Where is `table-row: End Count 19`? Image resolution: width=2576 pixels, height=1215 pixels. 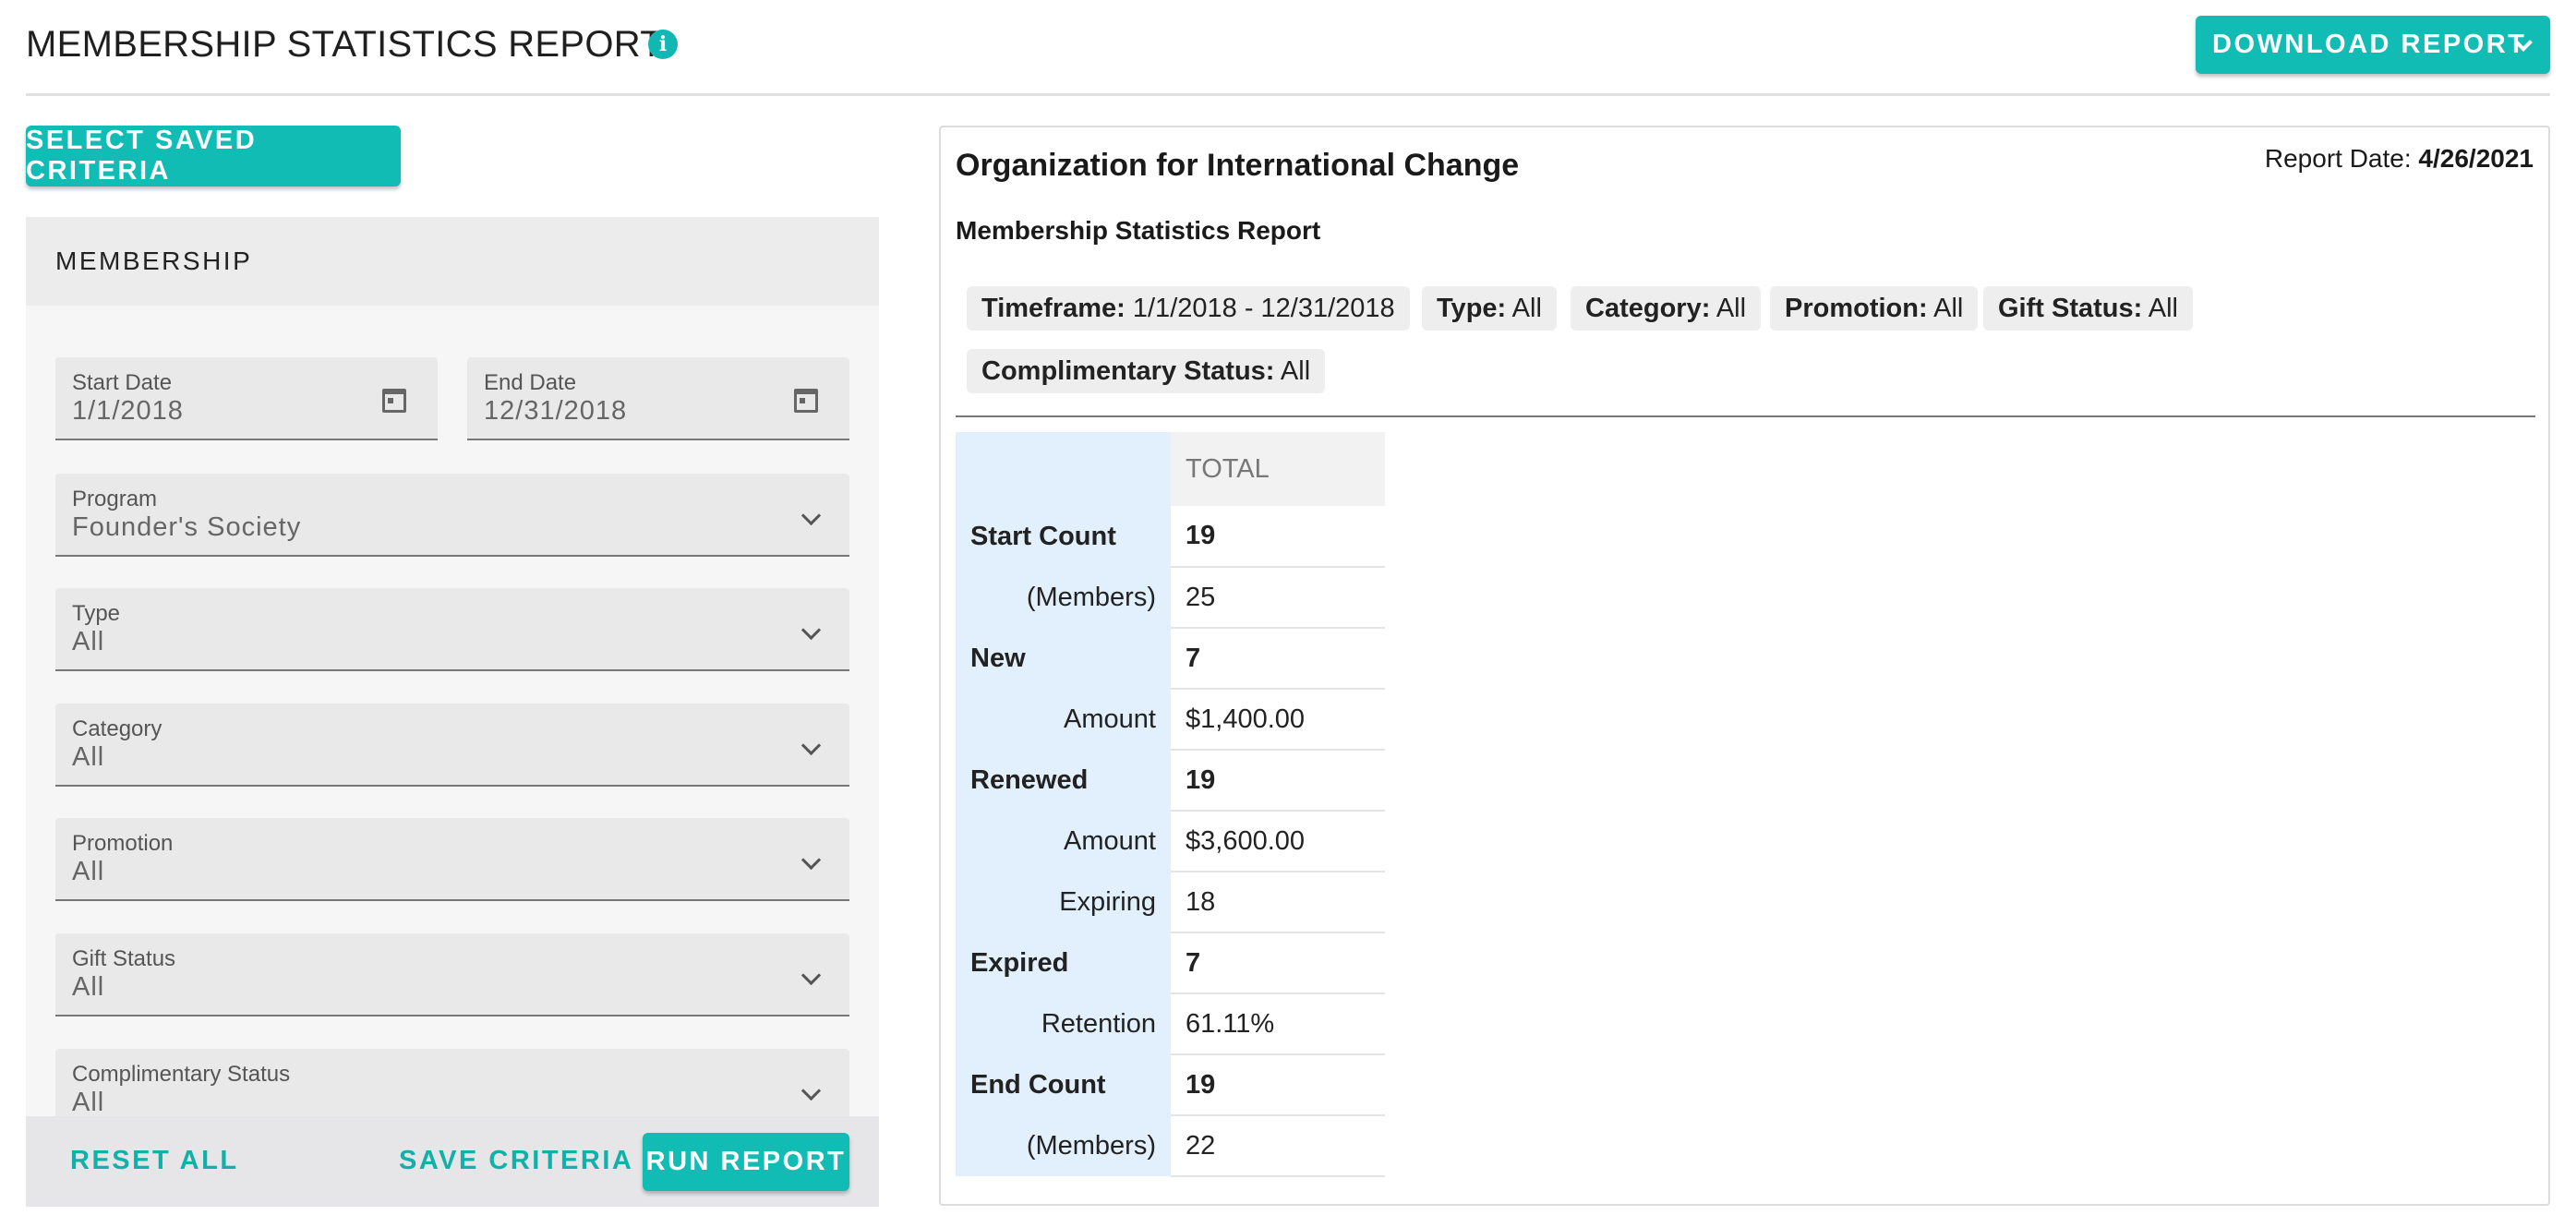 table-row: End Count 19 is located at coordinates (1170, 1085).